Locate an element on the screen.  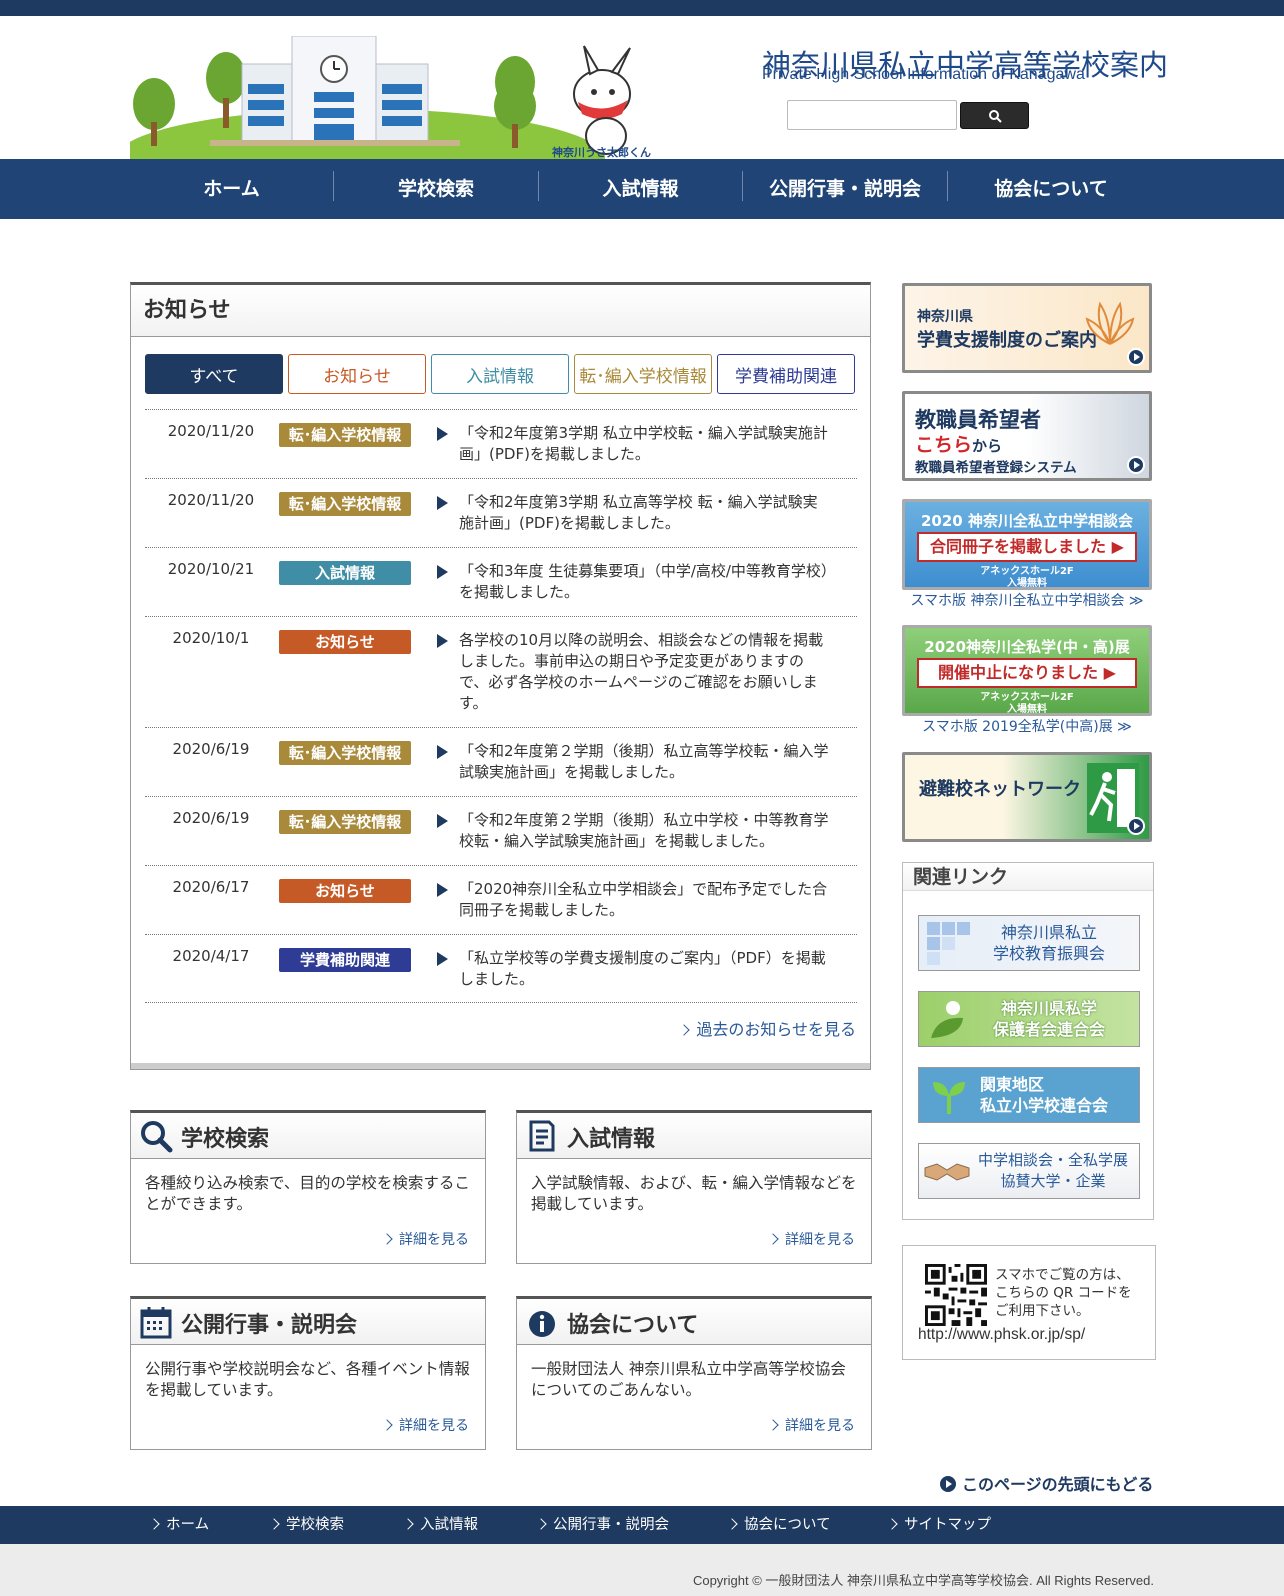
card-title: 学校検索 is located at coordinates (225, 1139).